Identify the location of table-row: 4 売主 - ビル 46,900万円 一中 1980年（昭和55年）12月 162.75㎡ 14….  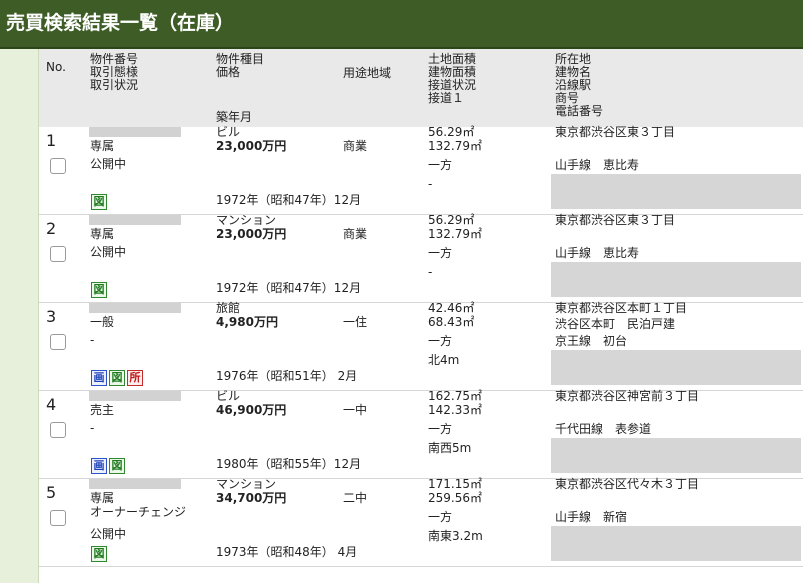
(421, 434).